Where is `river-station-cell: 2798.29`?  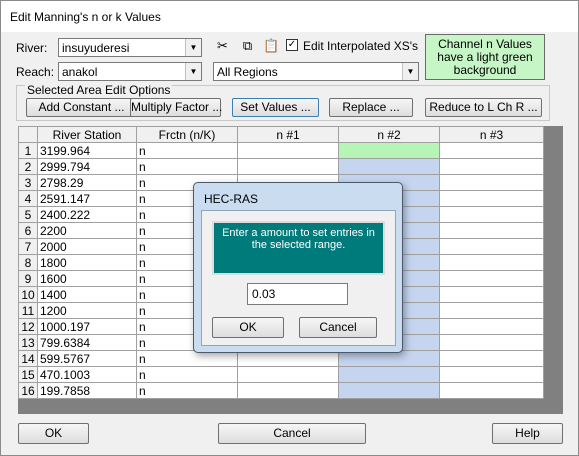
river-station-cell: 2798.29 is located at coordinates (87, 182).